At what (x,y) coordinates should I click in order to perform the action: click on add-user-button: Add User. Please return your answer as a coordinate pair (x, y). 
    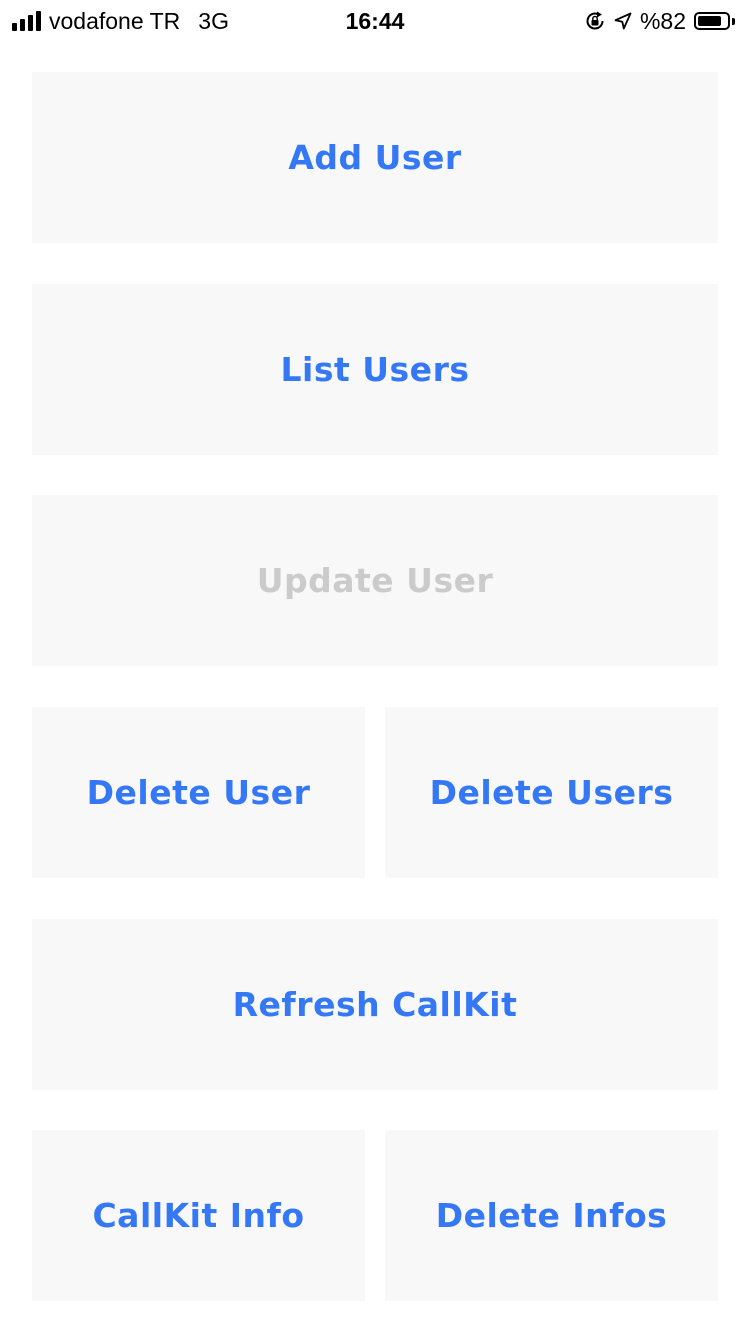
    Looking at the image, I should click on (375, 157).